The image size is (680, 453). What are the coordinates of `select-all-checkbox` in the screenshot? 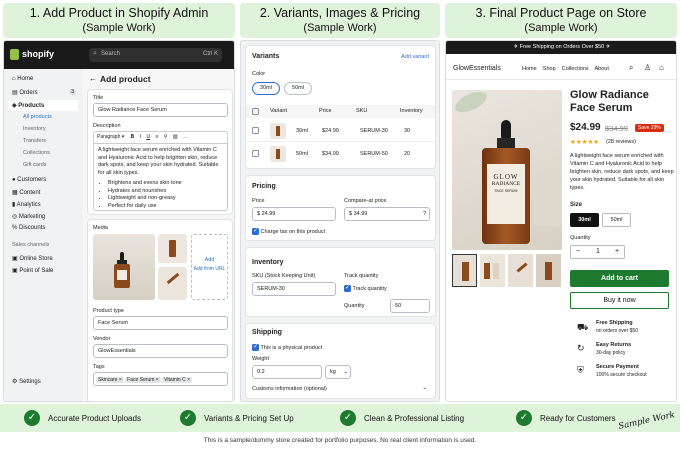 It's located at (255, 111).